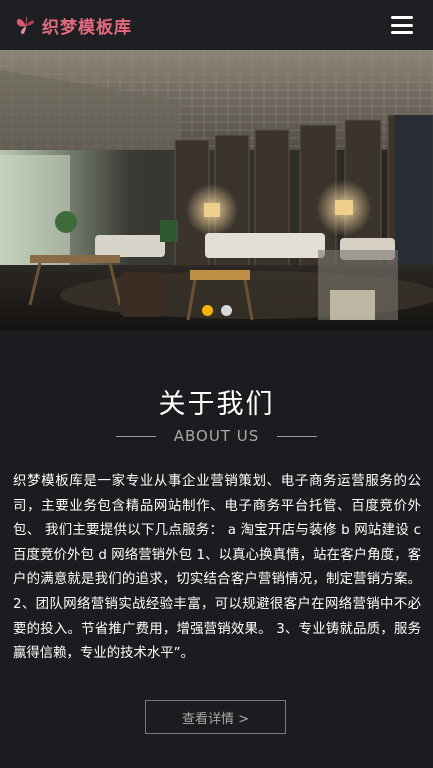 The height and width of the screenshot is (768, 433). What do you see at coordinates (216, 310) in the screenshot?
I see `slider-dots` at bounding box center [216, 310].